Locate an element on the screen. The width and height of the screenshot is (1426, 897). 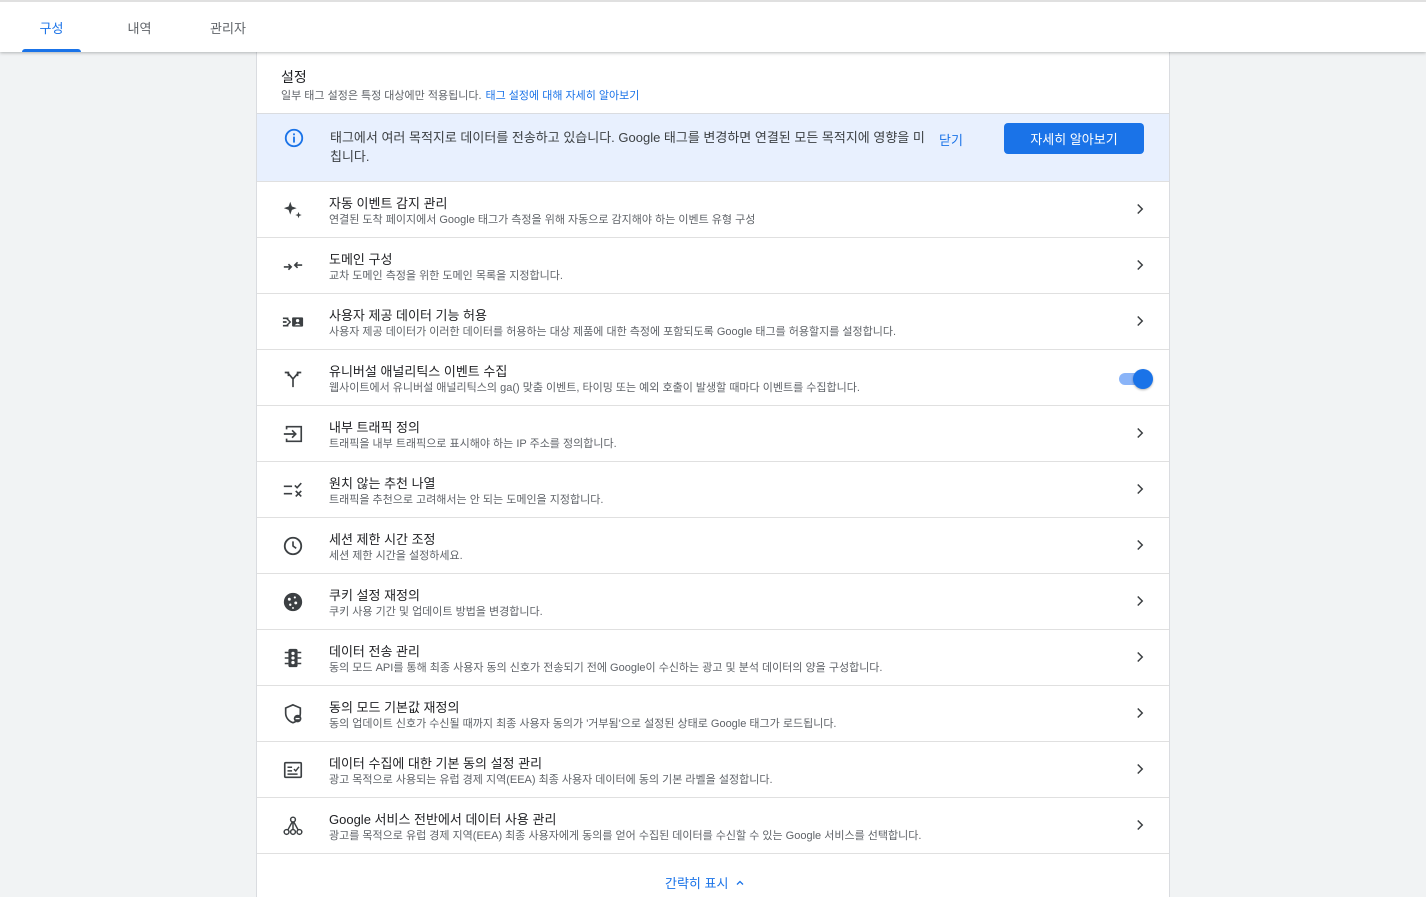
shield-minus-icon is located at coordinates (293, 713).